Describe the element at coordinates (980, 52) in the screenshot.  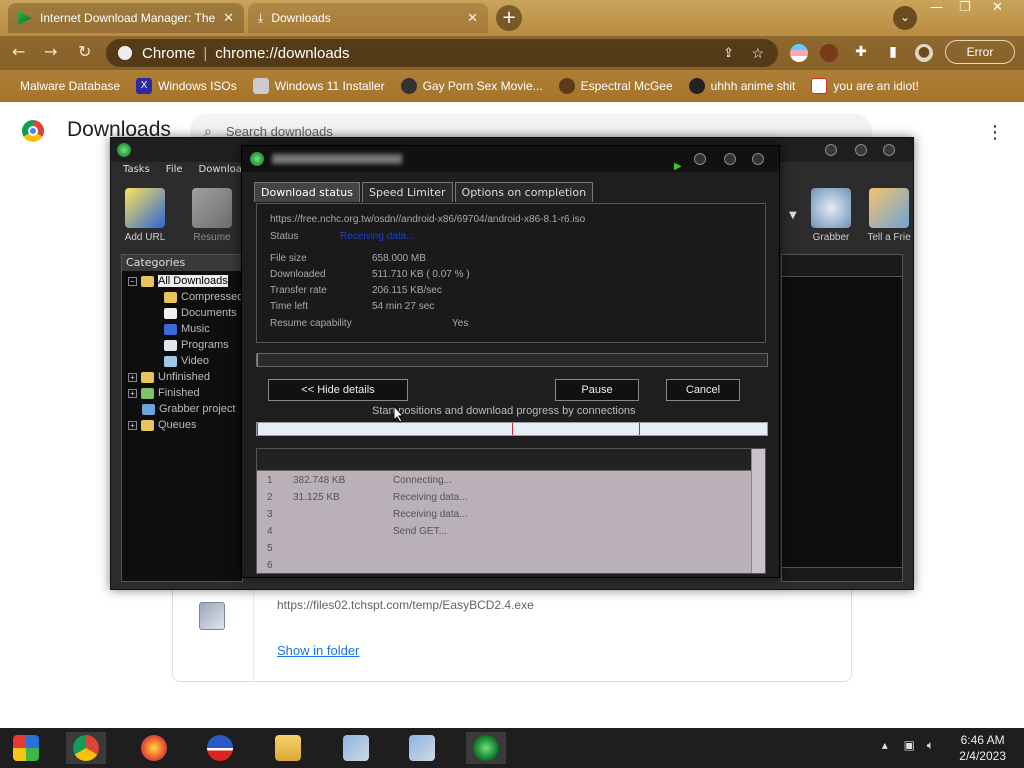
I see `error-button: Error` at that location.